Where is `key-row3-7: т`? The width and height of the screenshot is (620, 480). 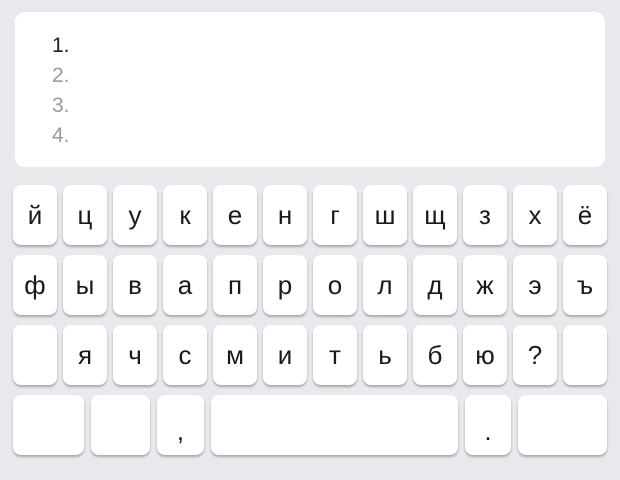
key-row3-7: т is located at coordinates (335, 355).